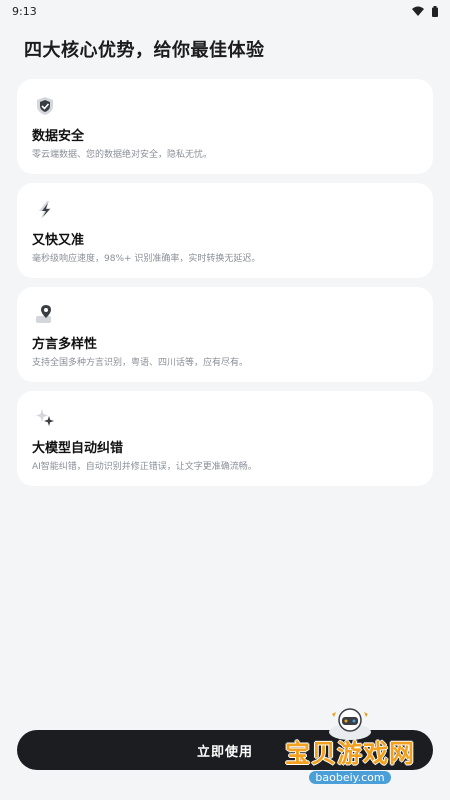  What do you see at coordinates (43, 314) in the screenshot?
I see `map-pin-icon` at bounding box center [43, 314].